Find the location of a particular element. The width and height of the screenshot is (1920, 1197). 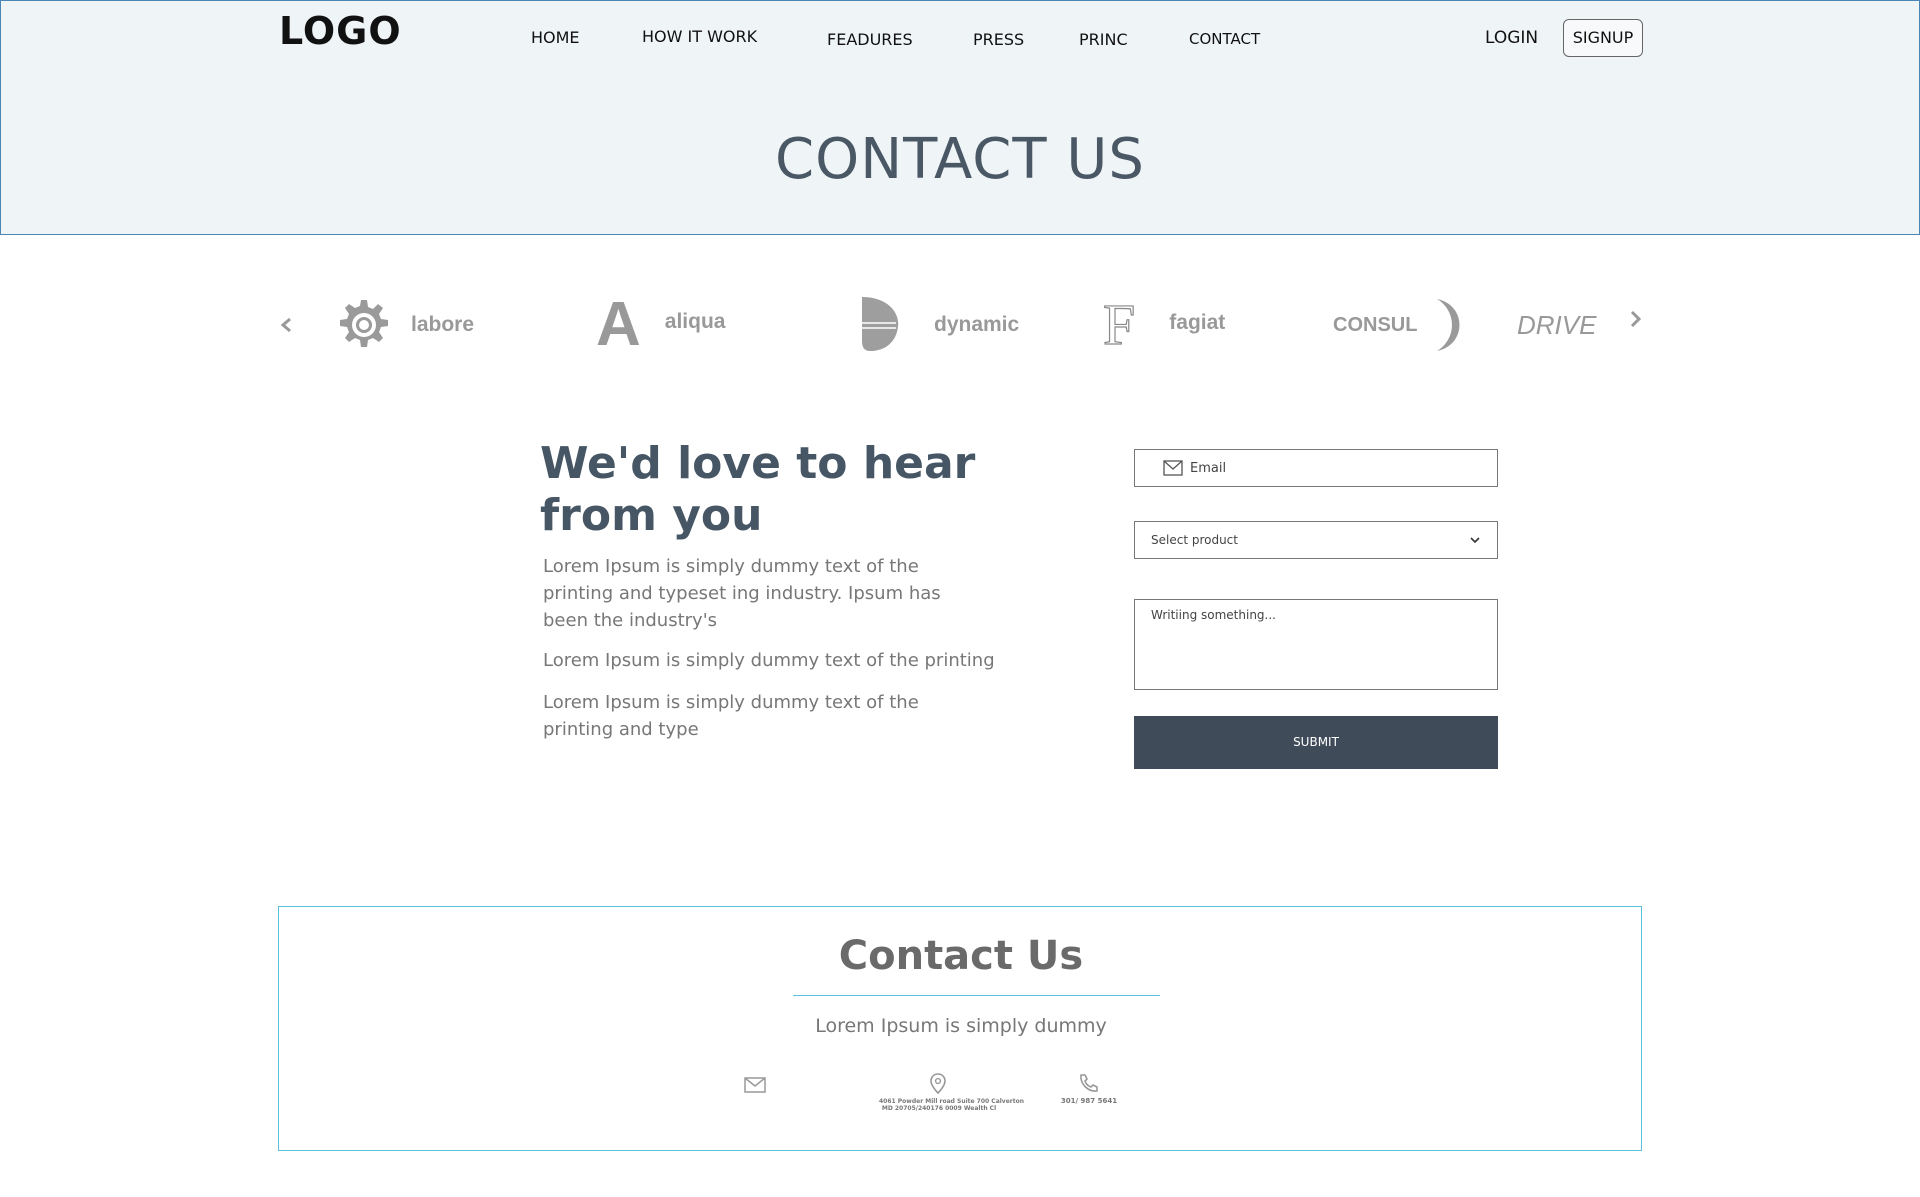

brand-fagiat: F fagiat is located at coordinates (1164, 325).